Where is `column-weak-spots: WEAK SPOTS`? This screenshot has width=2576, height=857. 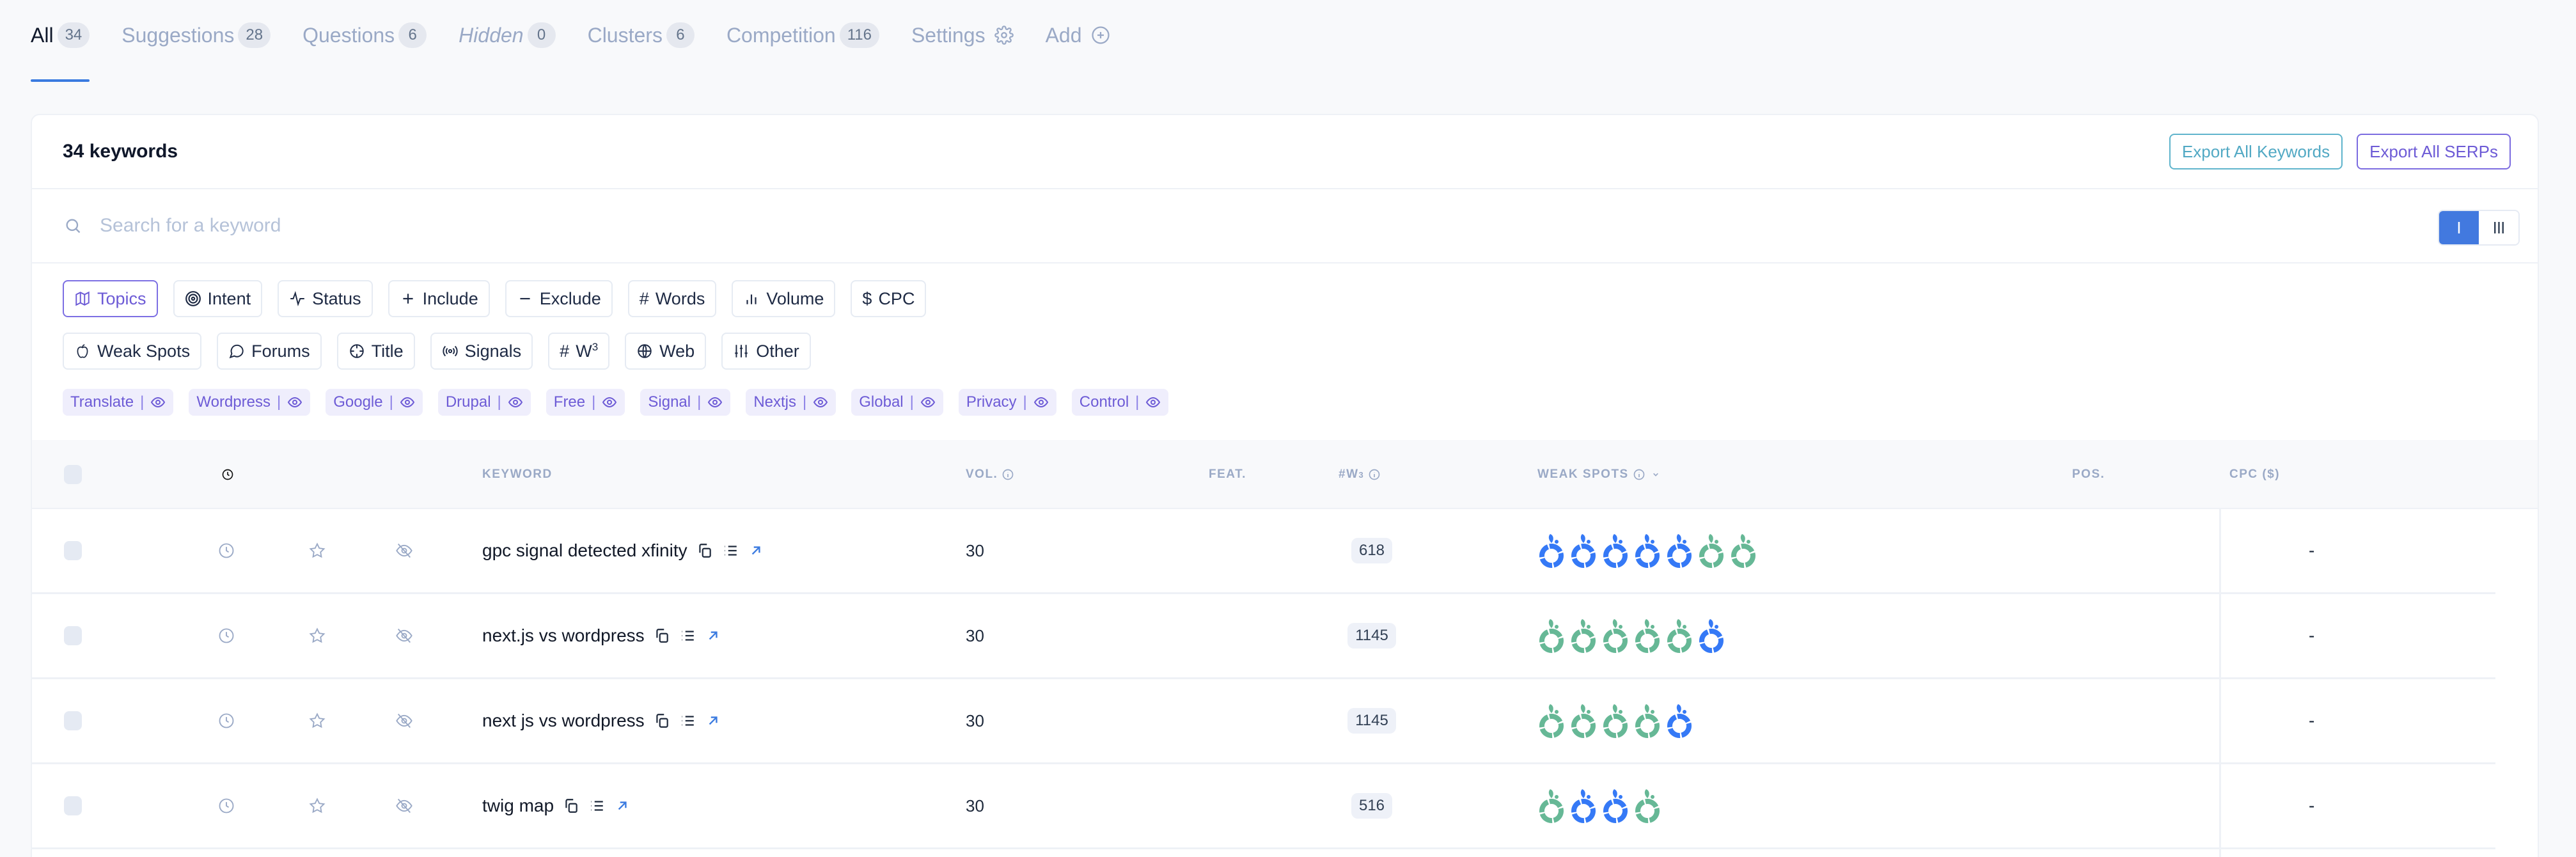
column-weak-spots: WEAK SPOTS is located at coordinates (1599, 474).